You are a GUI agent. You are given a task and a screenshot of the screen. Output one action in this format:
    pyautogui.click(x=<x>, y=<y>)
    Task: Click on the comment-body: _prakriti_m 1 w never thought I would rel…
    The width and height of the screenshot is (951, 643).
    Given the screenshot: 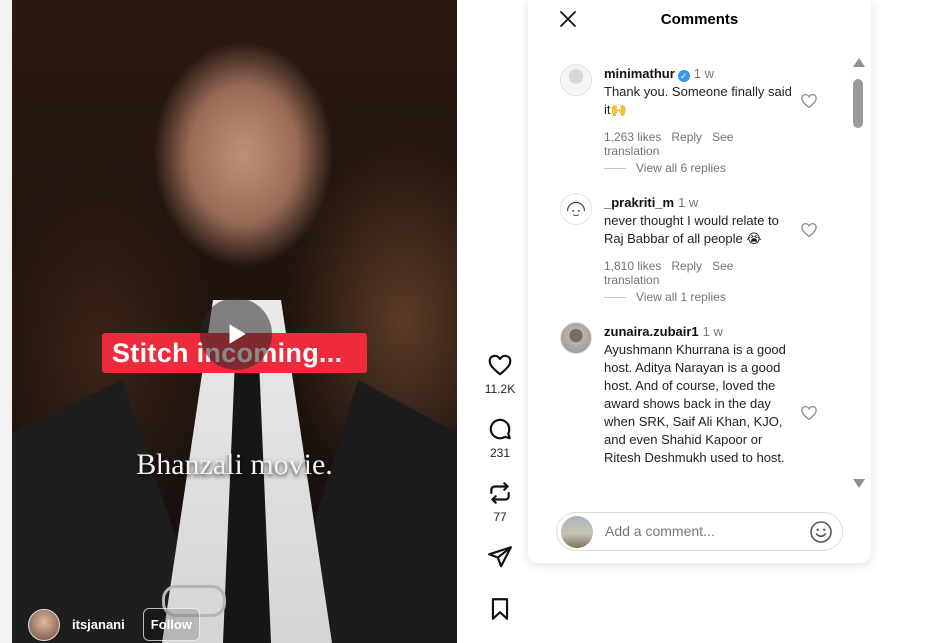 What is the action you would take?
    pyautogui.click(x=701, y=241)
    